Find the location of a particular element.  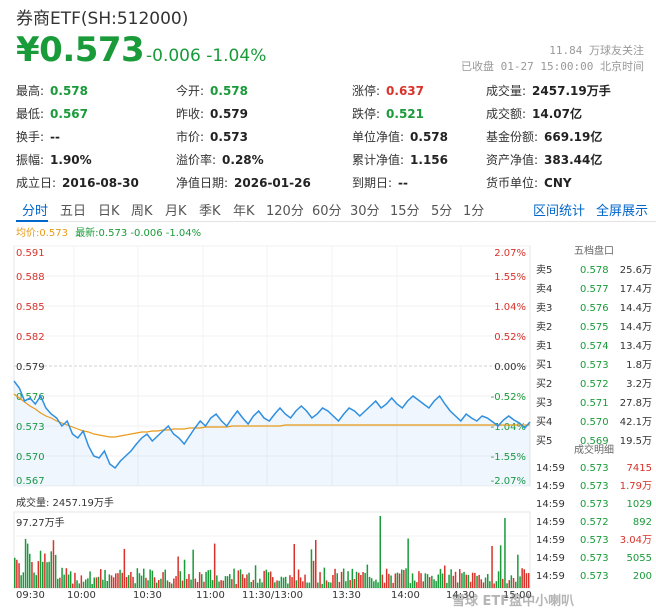

order-book-row: 卖2 0.575 14.4万 is located at coordinates (594, 327).